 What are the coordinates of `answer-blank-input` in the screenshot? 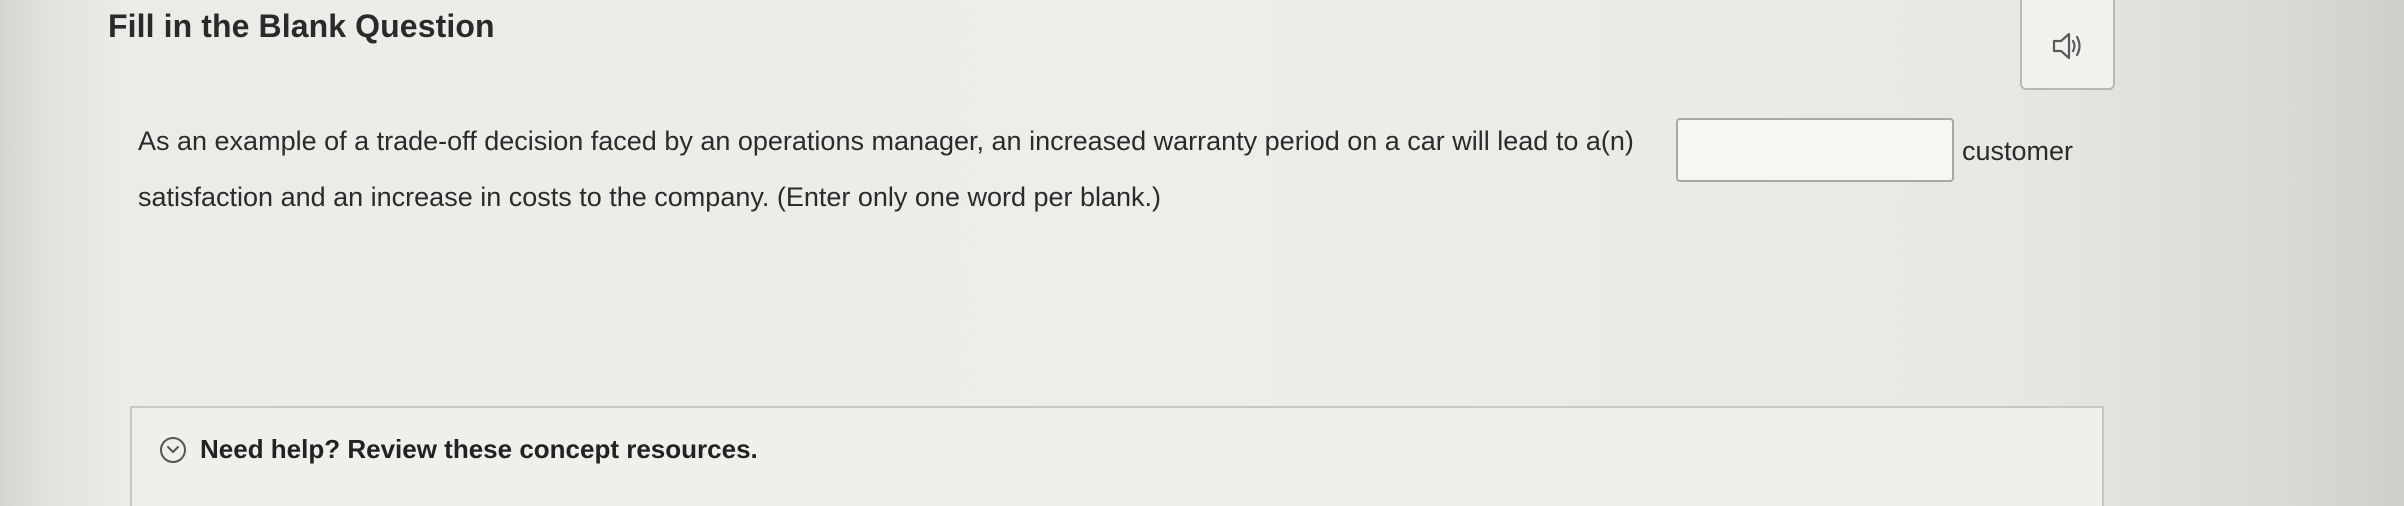 It's located at (1815, 150).